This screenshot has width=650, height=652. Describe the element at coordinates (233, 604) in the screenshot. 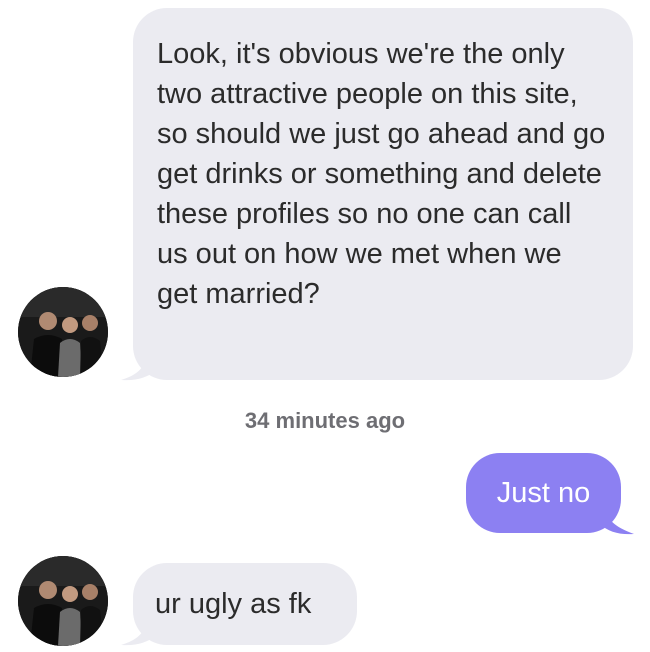

I see `message-text: ur ugly as fk` at that location.